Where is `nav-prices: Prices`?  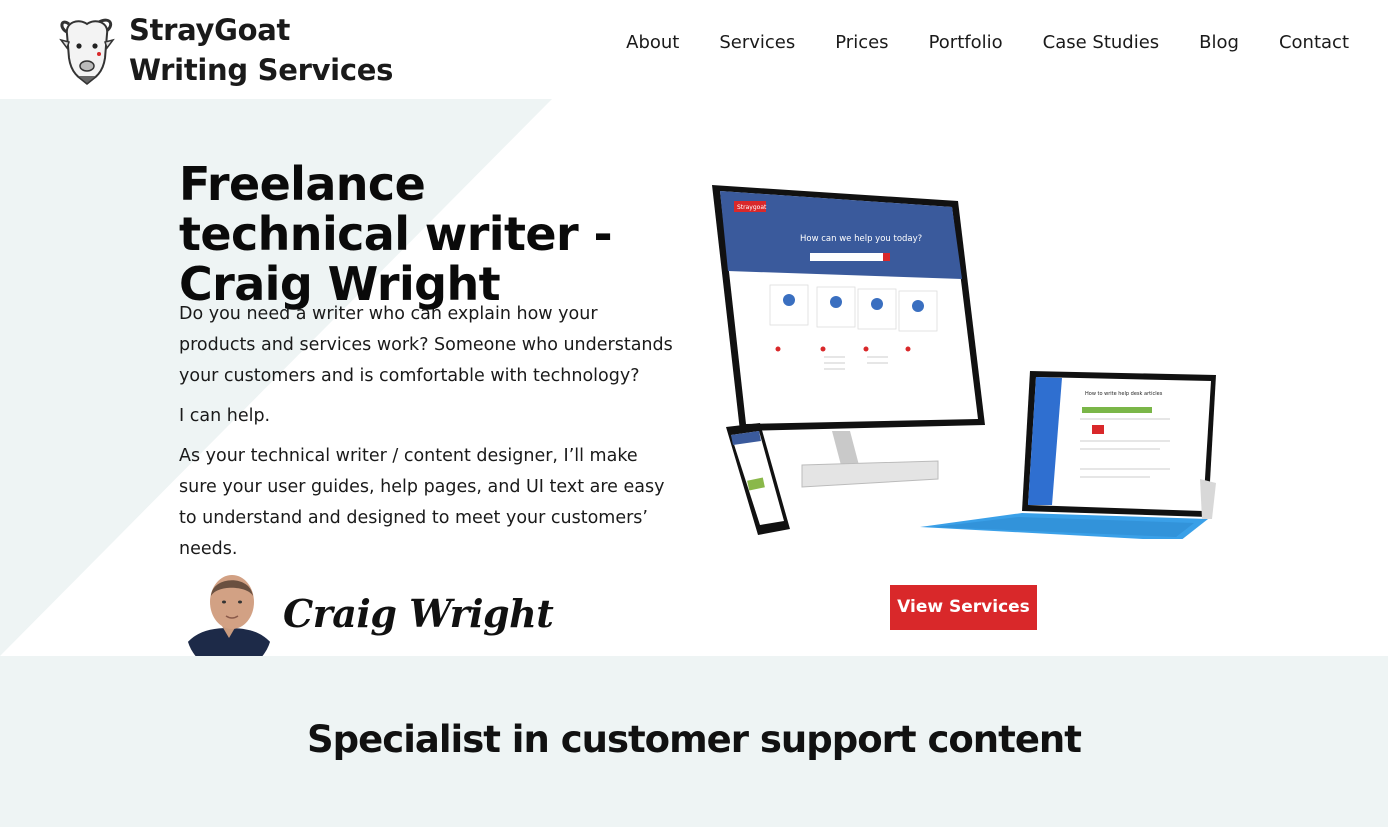
nav-prices: Prices is located at coordinates (861, 43).